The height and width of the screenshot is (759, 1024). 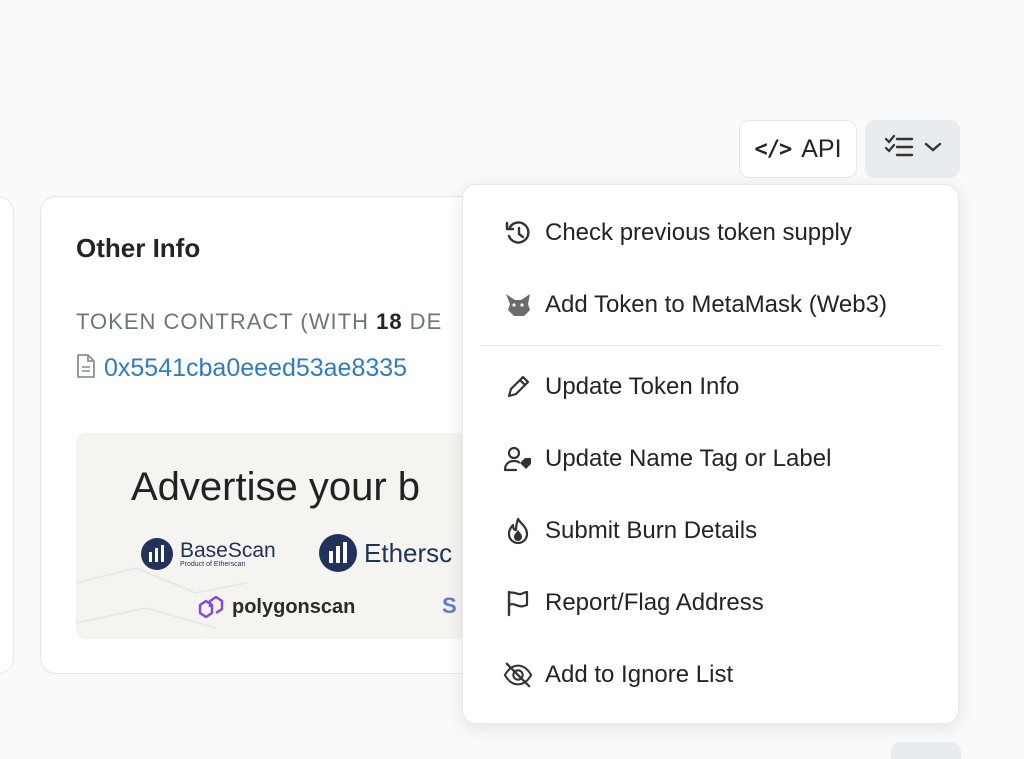 What do you see at coordinates (211, 607) in the screenshot?
I see `polygon-icon` at bounding box center [211, 607].